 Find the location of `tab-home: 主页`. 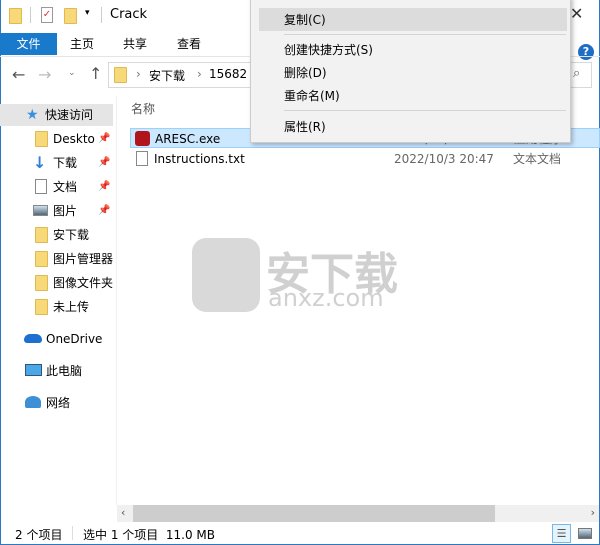

tab-home: 主页 is located at coordinates (82, 44).